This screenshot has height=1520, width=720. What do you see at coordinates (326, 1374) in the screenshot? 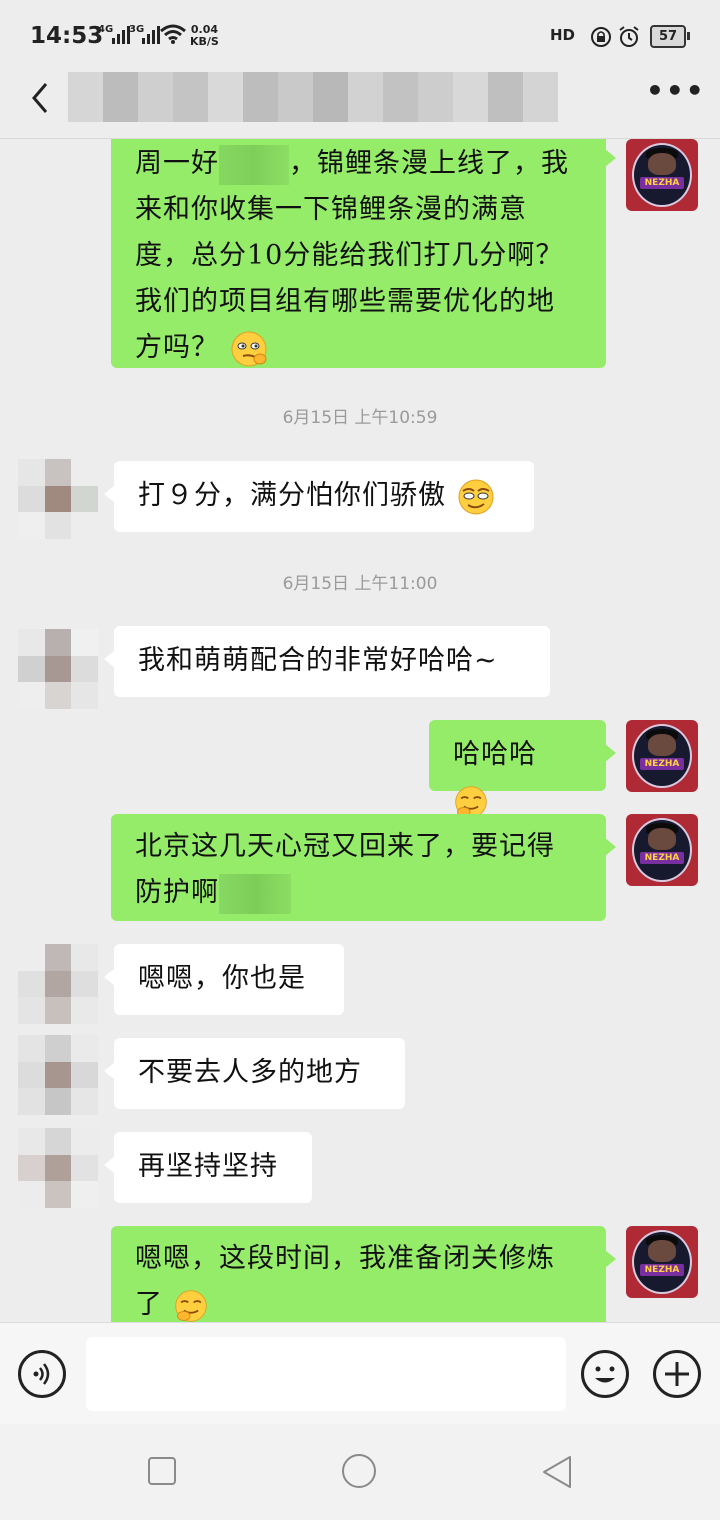
I see `message-input` at bounding box center [326, 1374].